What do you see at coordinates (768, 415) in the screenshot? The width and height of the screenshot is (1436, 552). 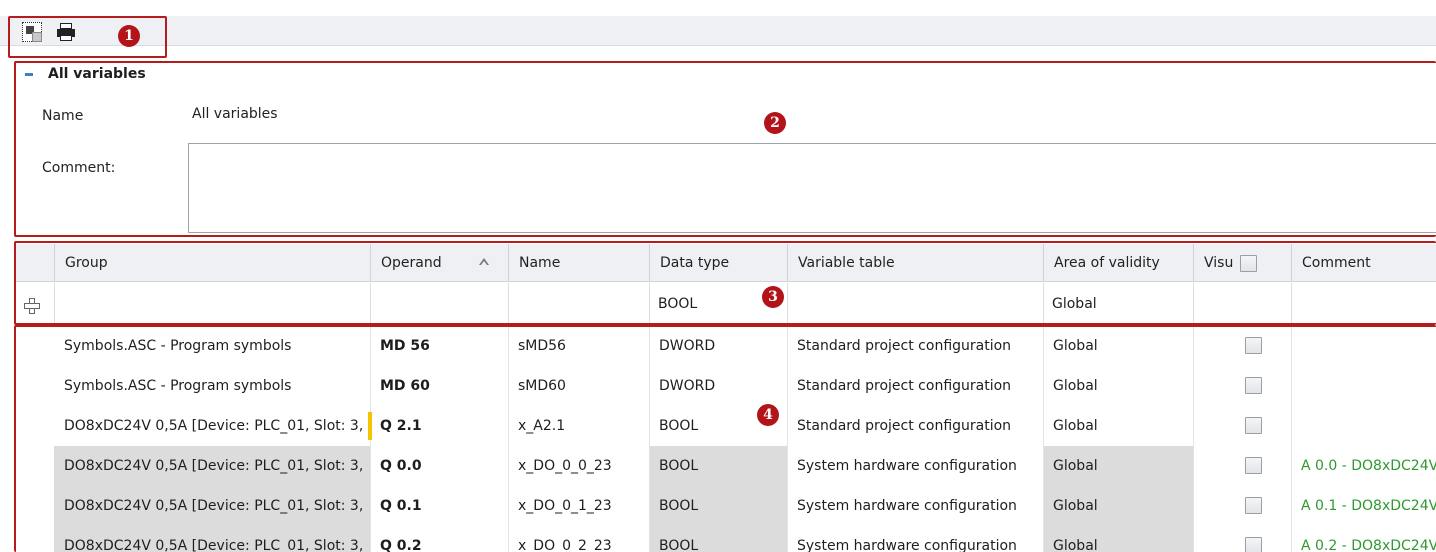 I see `annotation-badge-4: 4` at bounding box center [768, 415].